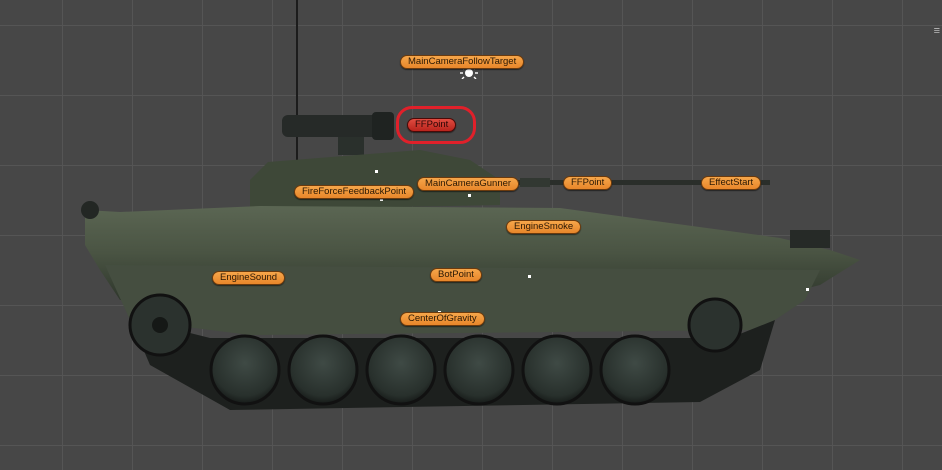 Image resolution: width=942 pixels, height=470 pixels. Describe the element at coordinates (468, 184) in the screenshot. I see `marker-main-camera-gunner: MainCameraGunner` at that location.